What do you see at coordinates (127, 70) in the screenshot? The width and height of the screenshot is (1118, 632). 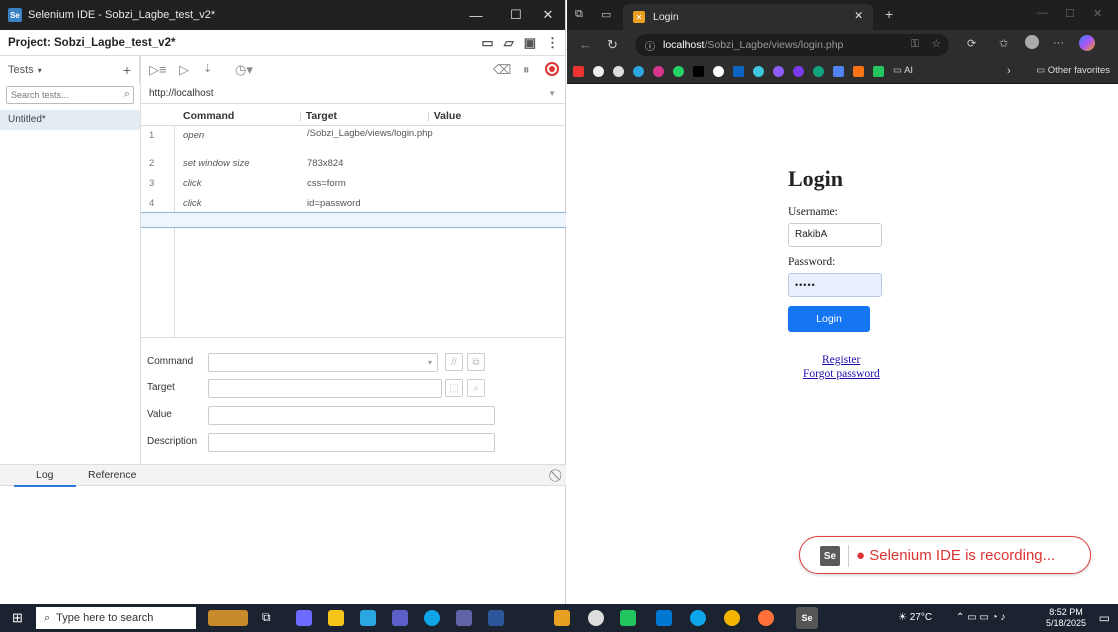 I see `add-test-icon: +` at bounding box center [127, 70].